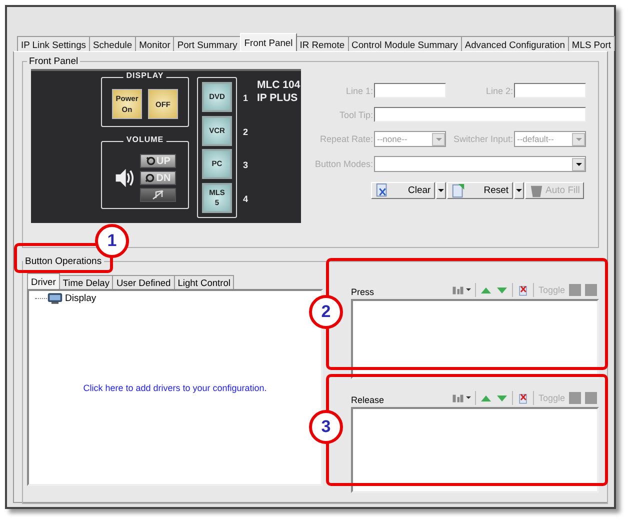  Describe the element at coordinates (53, 43) in the screenshot. I see `tab: IP Link Settings` at that location.